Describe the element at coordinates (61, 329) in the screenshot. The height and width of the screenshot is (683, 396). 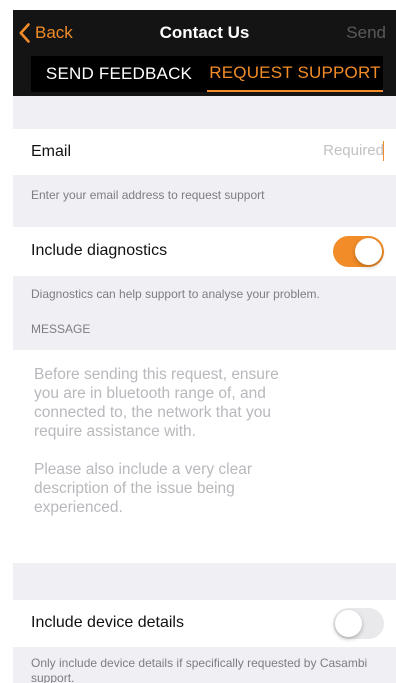
I see `message-section-header: MESSAGE` at that location.